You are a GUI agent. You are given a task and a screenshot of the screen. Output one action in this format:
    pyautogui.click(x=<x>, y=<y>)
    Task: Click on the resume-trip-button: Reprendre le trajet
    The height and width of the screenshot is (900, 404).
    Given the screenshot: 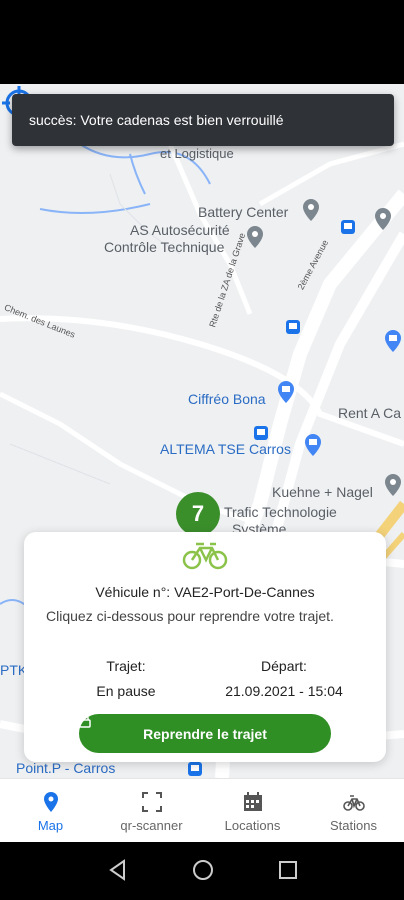 What is the action you would take?
    pyautogui.click(x=205, y=733)
    